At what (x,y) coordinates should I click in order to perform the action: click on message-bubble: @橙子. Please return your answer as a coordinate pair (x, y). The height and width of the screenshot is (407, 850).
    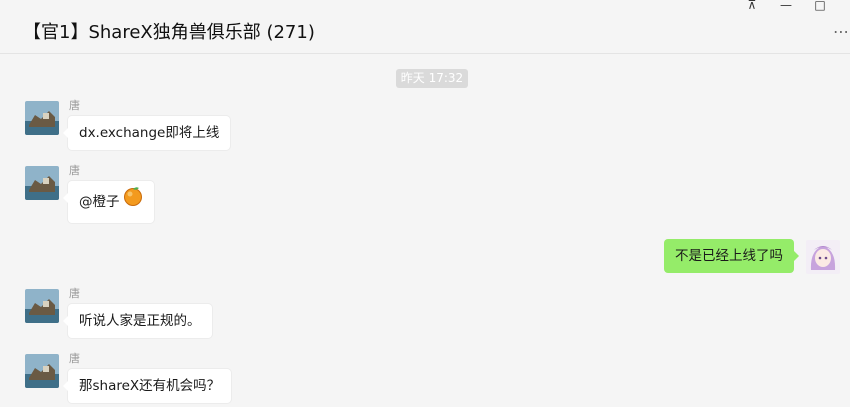
    Looking at the image, I should click on (108, 202).